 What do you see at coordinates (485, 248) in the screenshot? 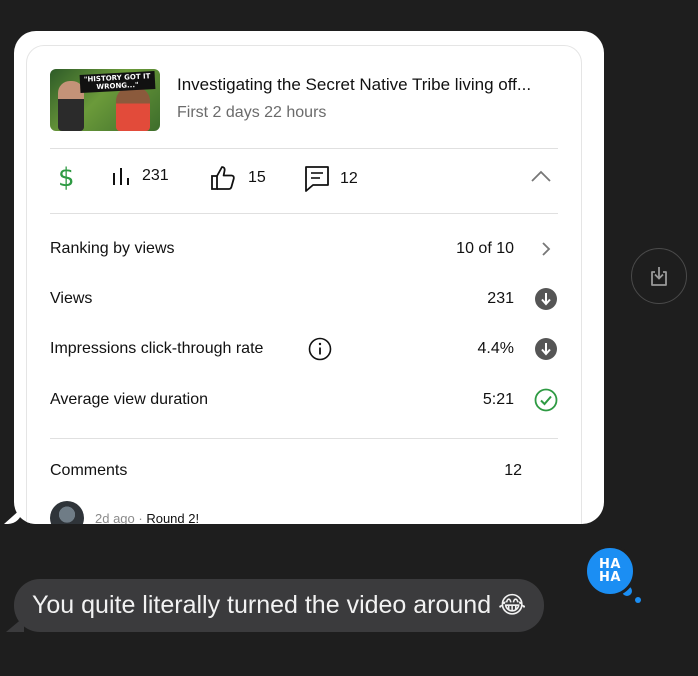
I see `metric-value: 10 of 10` at bounding box center [485, 248].